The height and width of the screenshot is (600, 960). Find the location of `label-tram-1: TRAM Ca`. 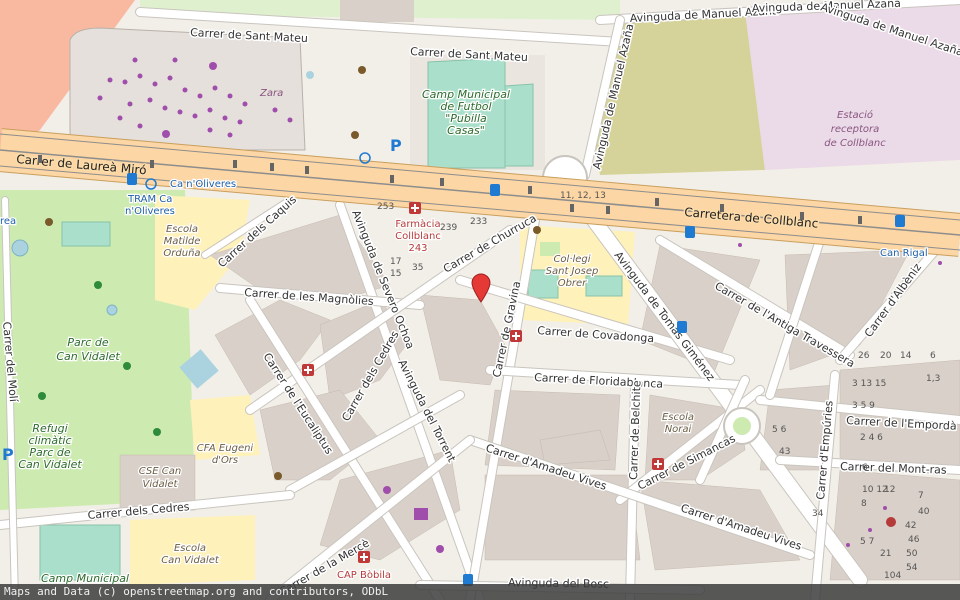

label-tram-1: TRAM Ca is located at coordinates (149, 199).